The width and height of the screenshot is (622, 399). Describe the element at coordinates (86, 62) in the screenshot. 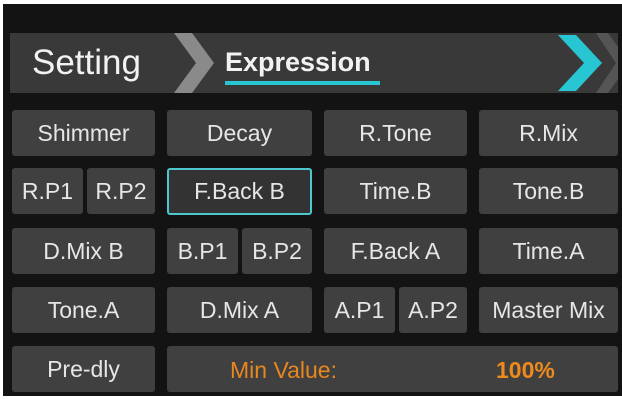

I see `page-title: Setting` at that location.